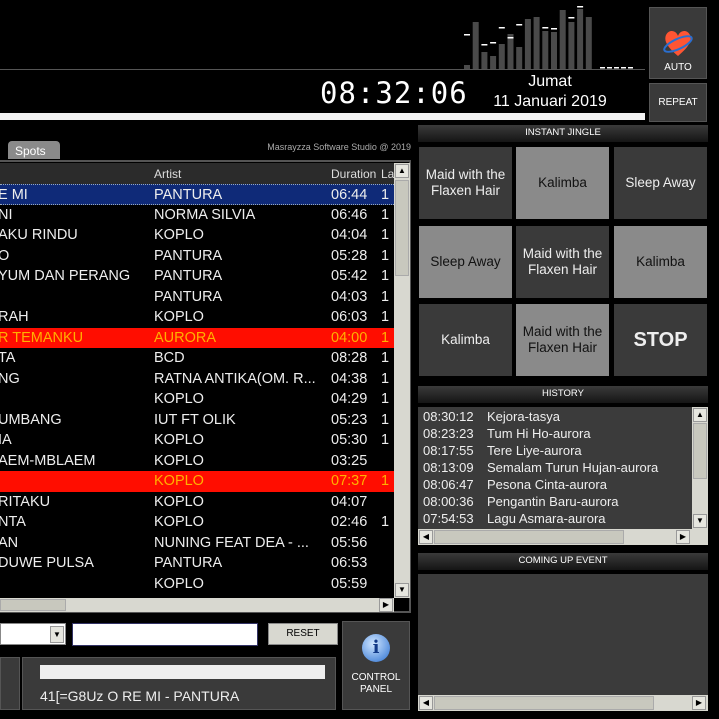 Image resolution: width=719 pixels, height=719 pixels. Describe the element at coordinates (34, 150) in the screenshot. I see `tab-spots: Spots` at that location.